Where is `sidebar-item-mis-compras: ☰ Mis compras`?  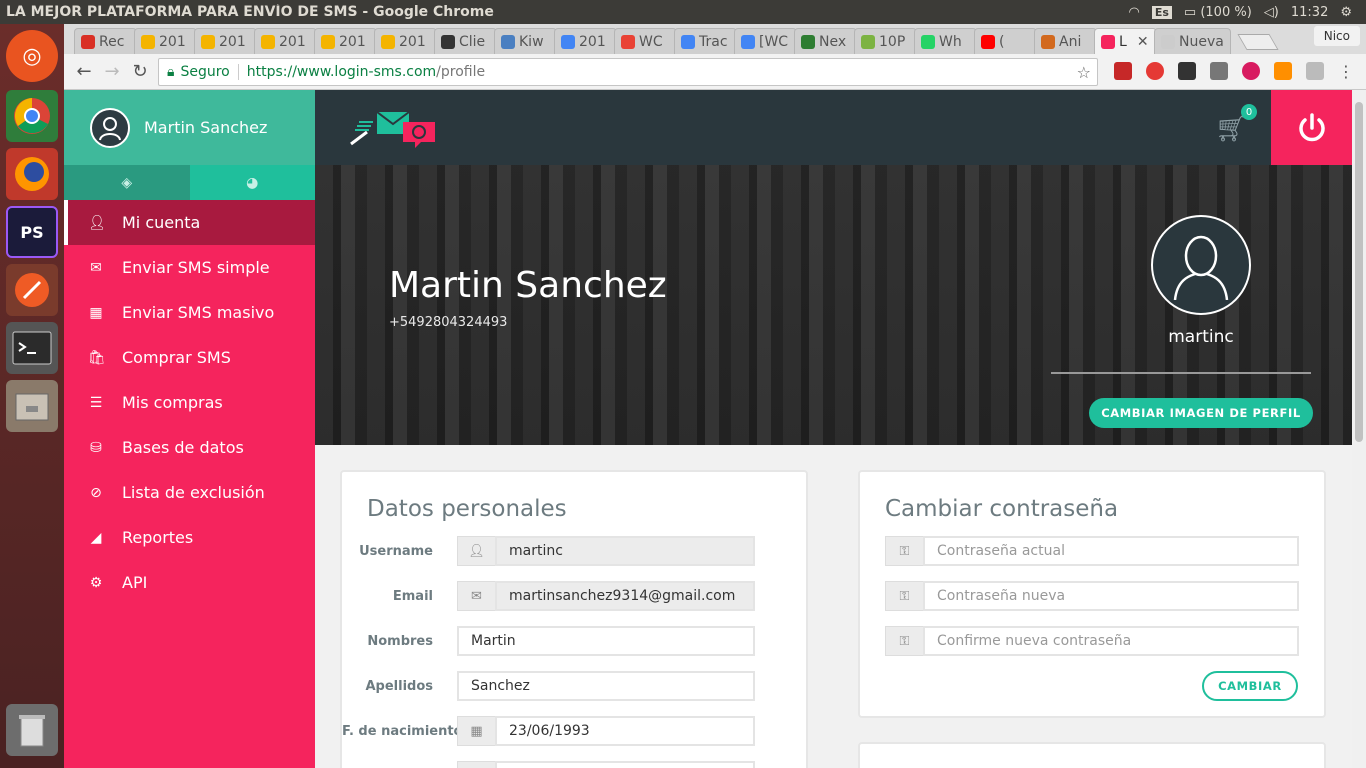
sidebar-item-mis-compras: ☰ Mis compras is located at coordinates (189, 402).